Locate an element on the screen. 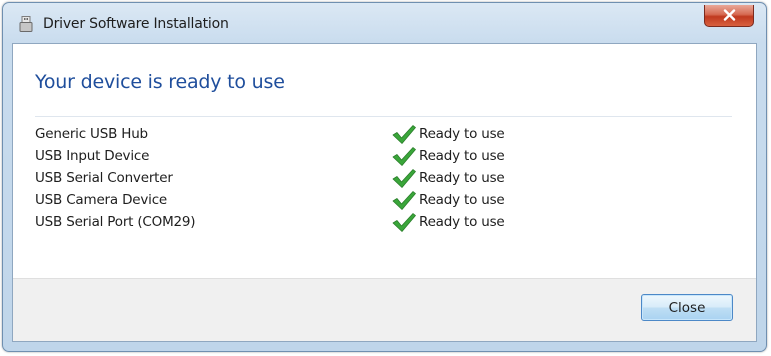 The image size is (771, 356). device-name: USB Camera Device is located at coordinates (101, 200).